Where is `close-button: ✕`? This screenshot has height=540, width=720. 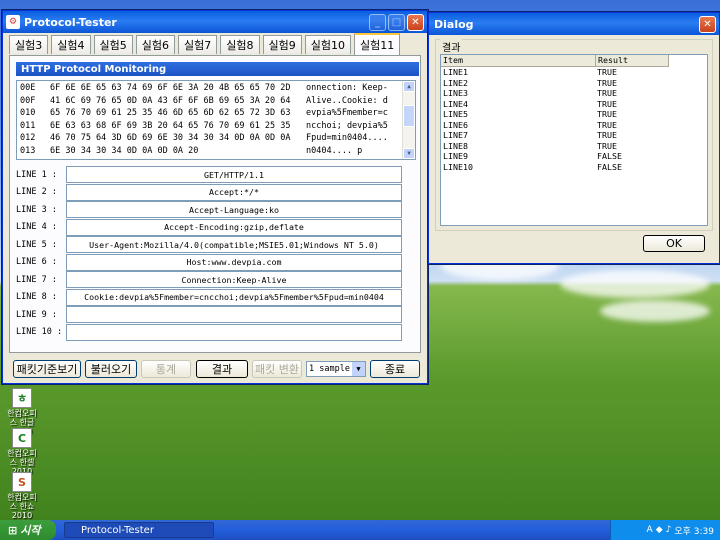 close-button: ✕ is located at coordinates (415, 22).